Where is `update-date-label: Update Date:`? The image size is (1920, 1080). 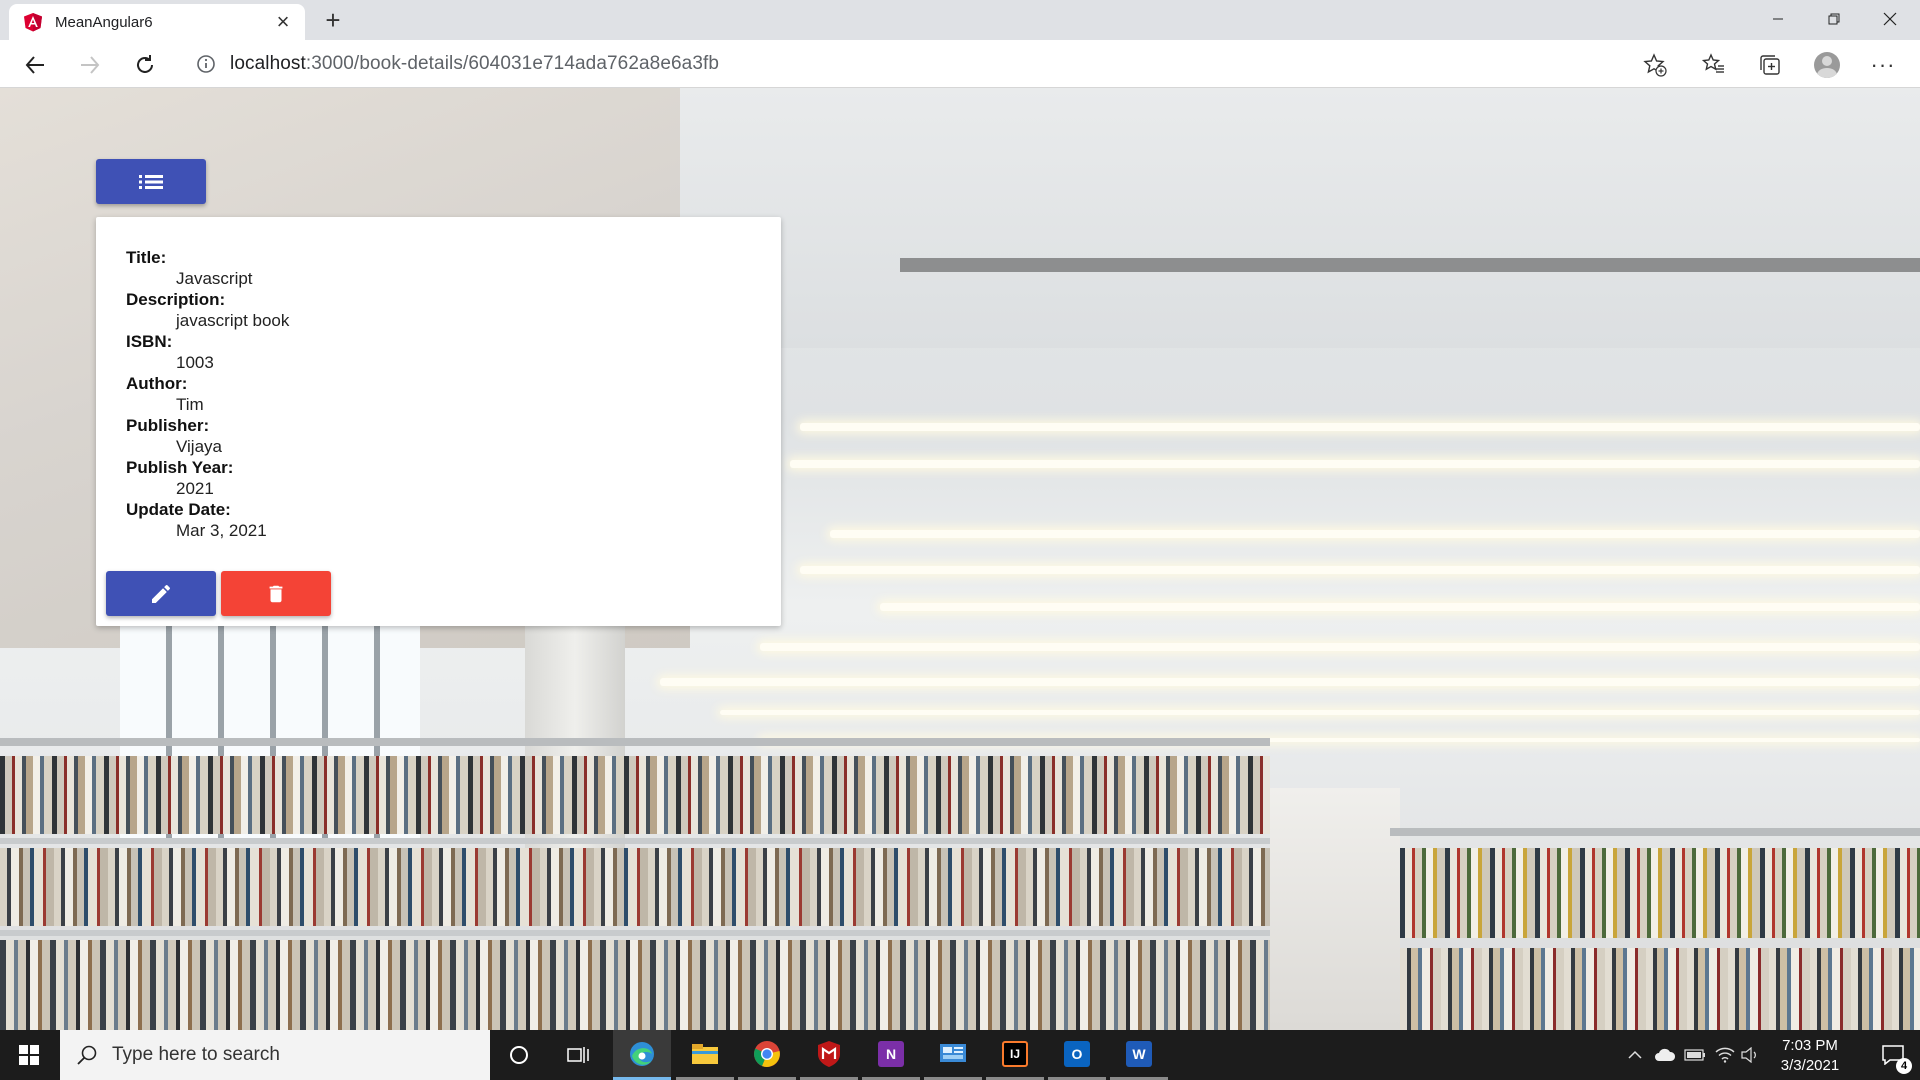
update-date-label: Update Date: is located at coordinates (178, 509).